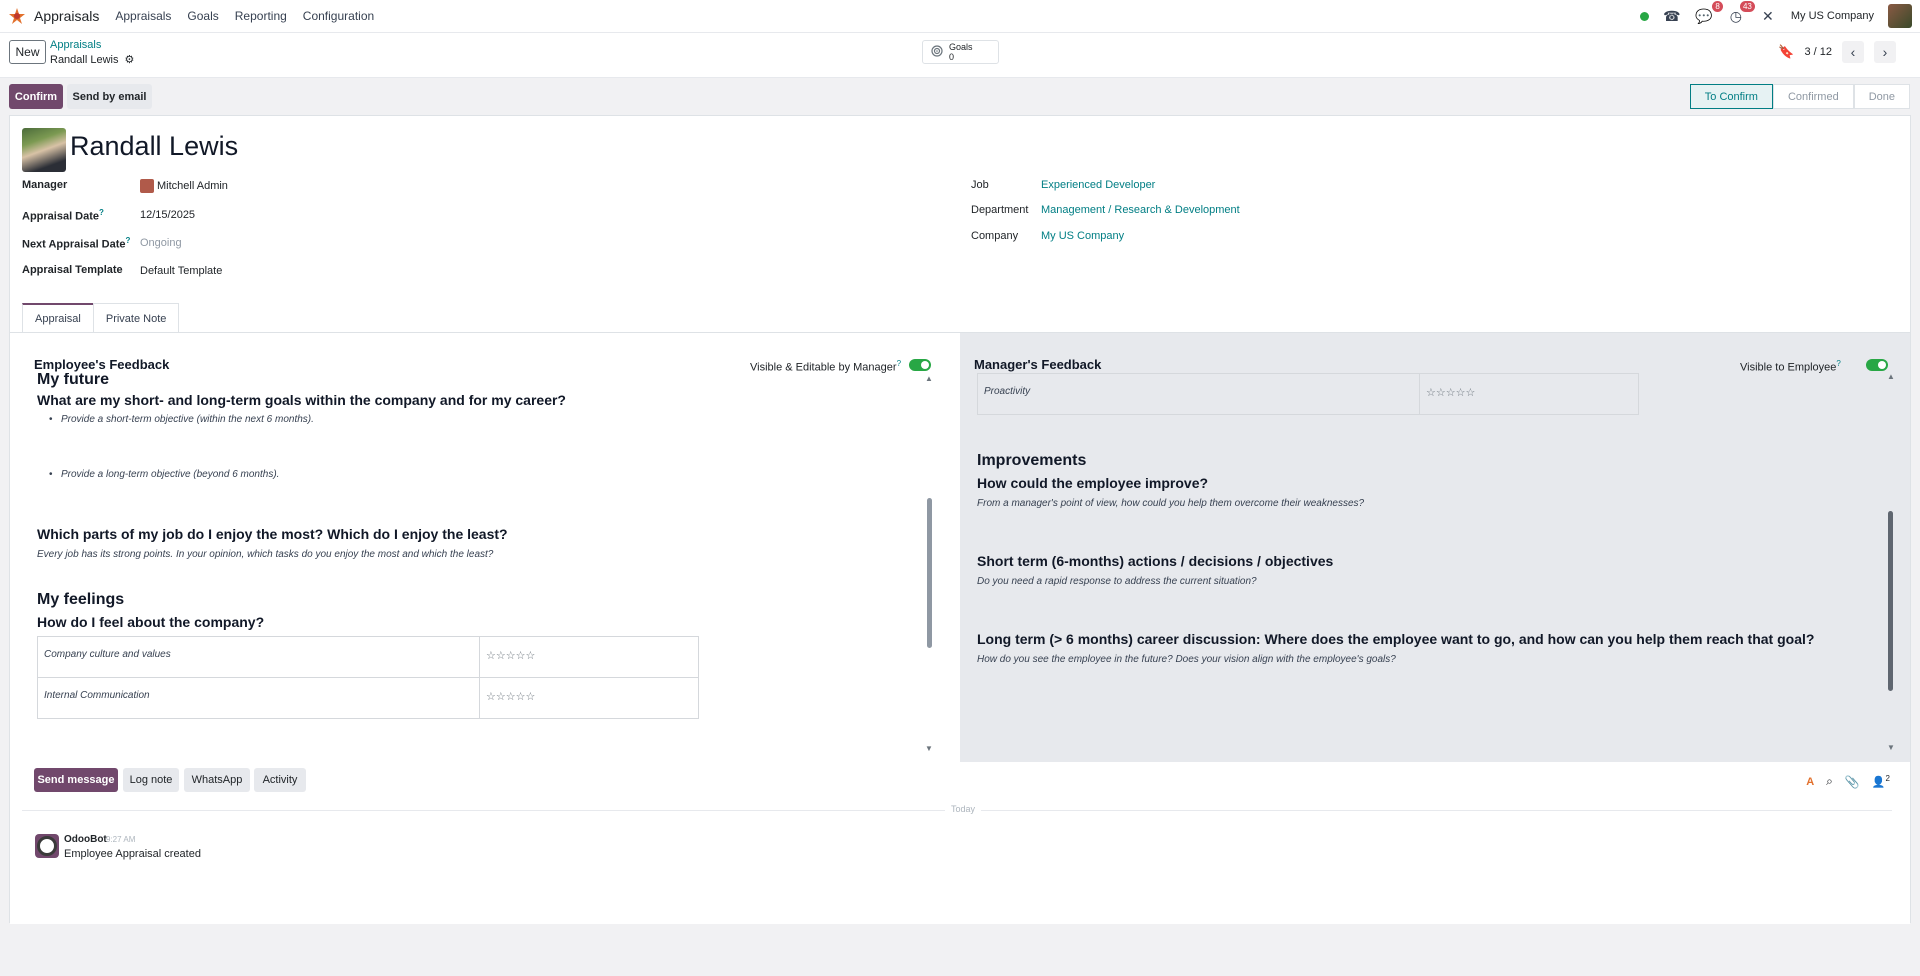 The image size is (1920, 976). What do you see at coordinates (36, 96) in the screenshot?
I see `confirm-button: Confirm` at bounding box center [36, 96].